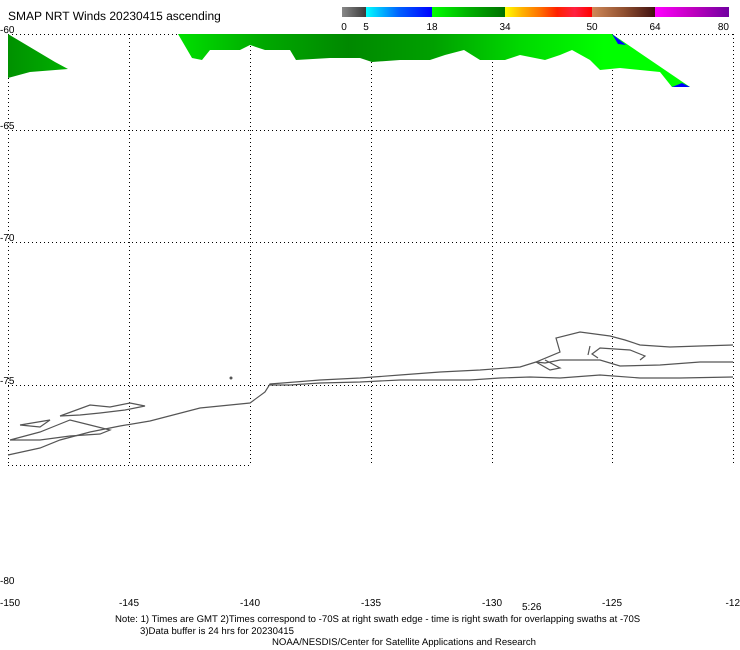  I want to click on plot-title: SMAP NRT Winds 20230415 ascending, so click(114, 16).